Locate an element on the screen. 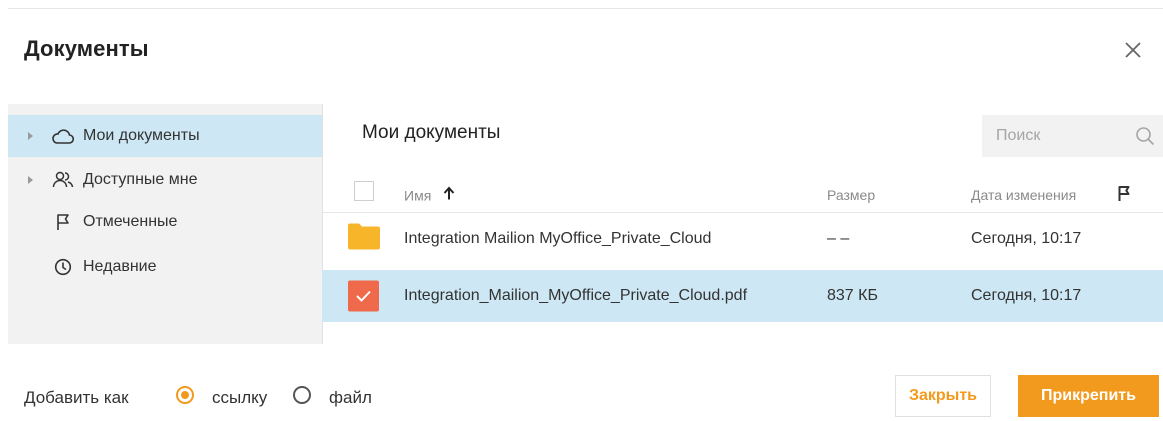 This screenshot has height=421, width=1163. sidebar-item-label: Отмеченные is located at coordinates (130, 221).